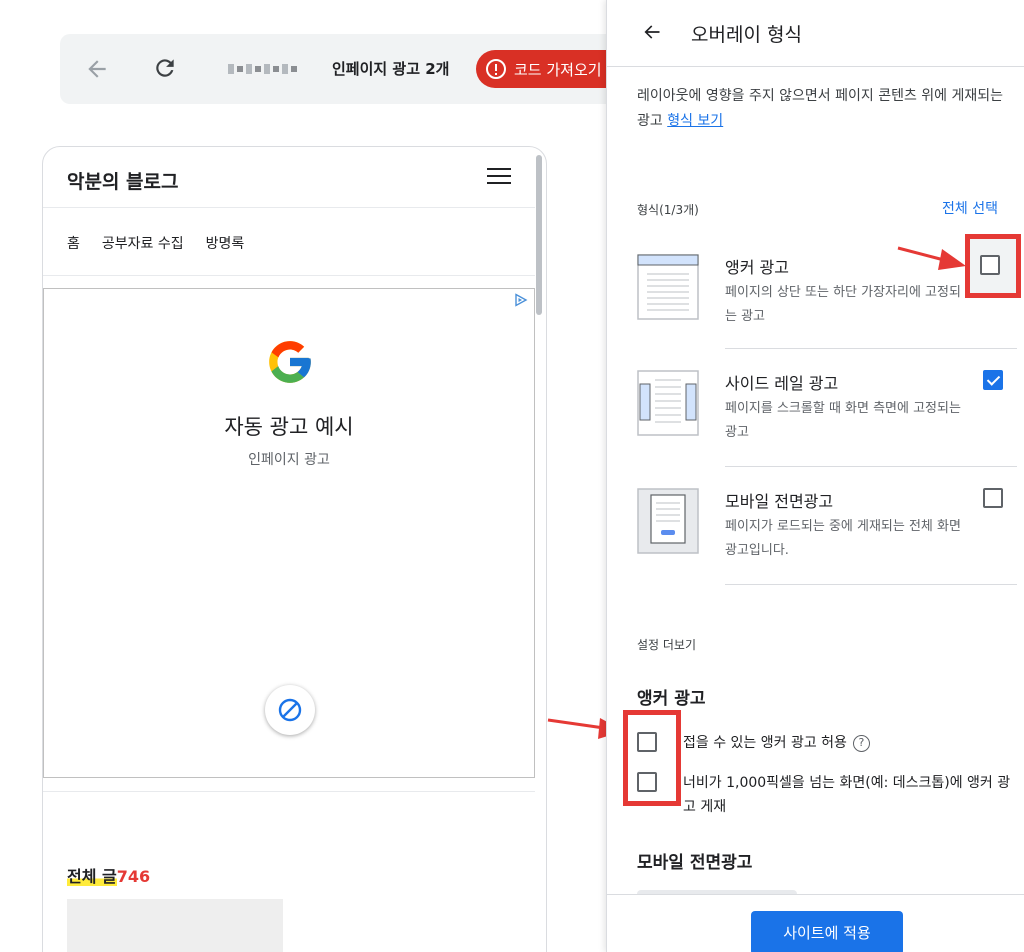 The width and height of the screenshot is (1024, 952). Describe the element at coordinates (289, 460) in the screenshot. I see `ad-subtitle: 인페이지 광고` at that location.